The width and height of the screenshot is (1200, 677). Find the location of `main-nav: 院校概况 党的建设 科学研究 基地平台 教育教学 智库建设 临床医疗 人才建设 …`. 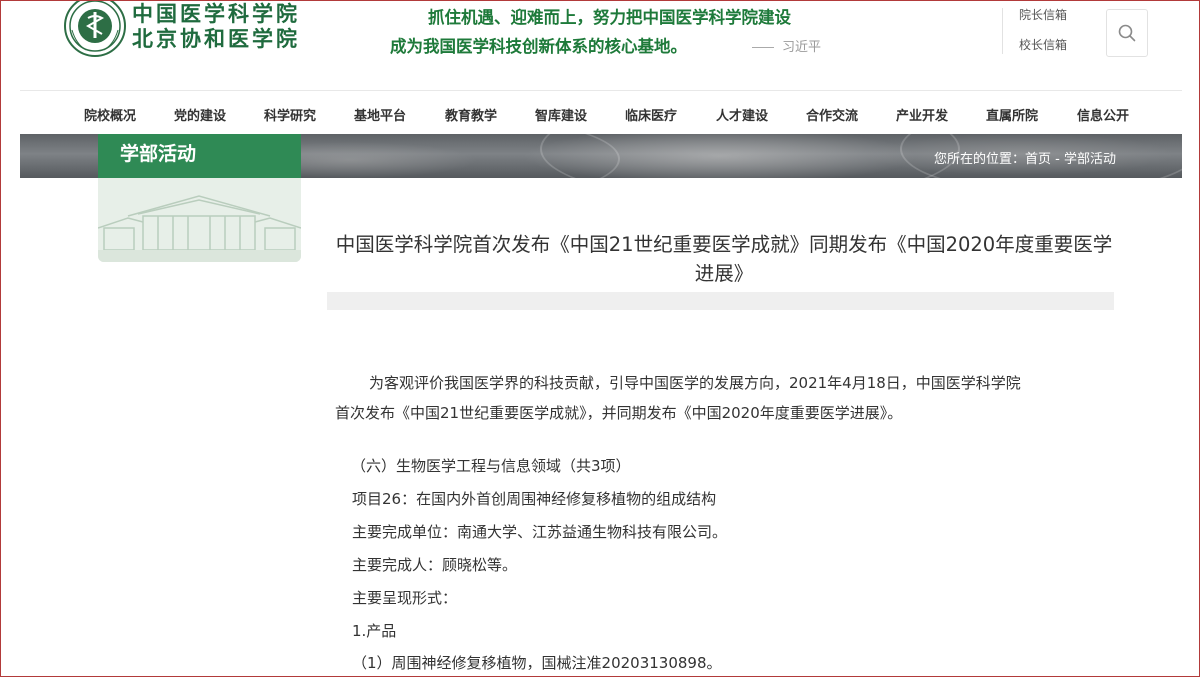

main-nav: 院校概况 党的建设 科学研究 基地平台 教育教学 智库建设 临床医疗 人才建设 … is located at coordinates (601, 112).